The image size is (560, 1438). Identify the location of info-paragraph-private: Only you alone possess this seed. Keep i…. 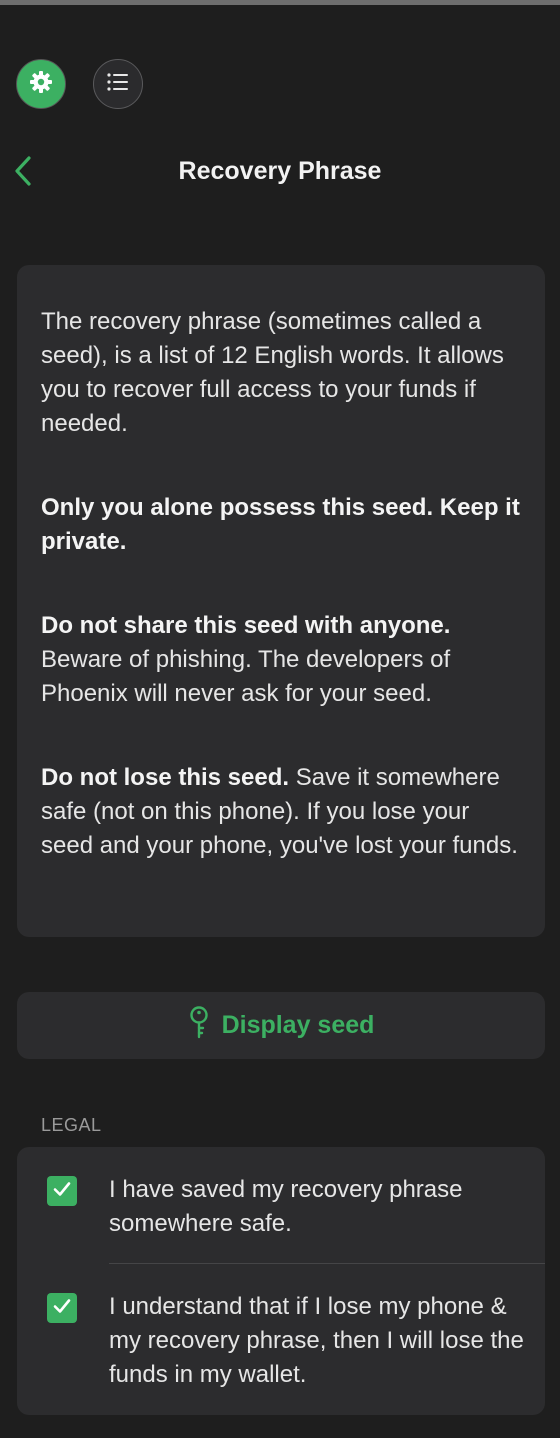
(281, 525).